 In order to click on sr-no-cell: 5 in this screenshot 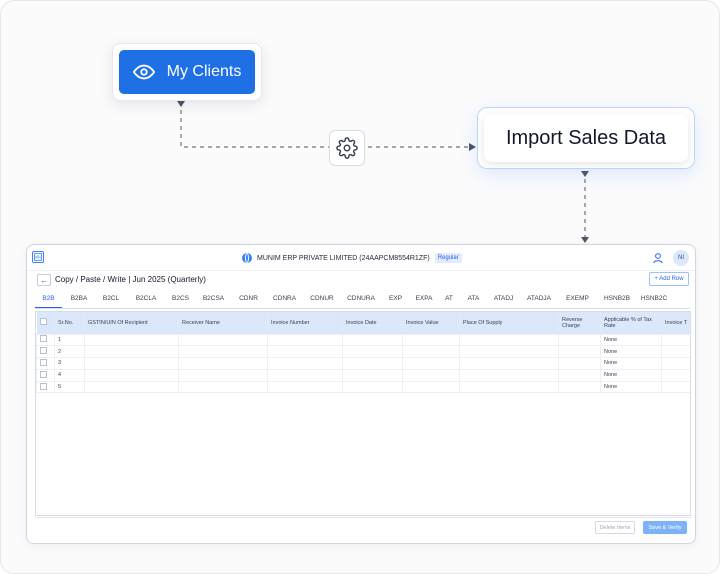, I will do `click(69, 387)`.